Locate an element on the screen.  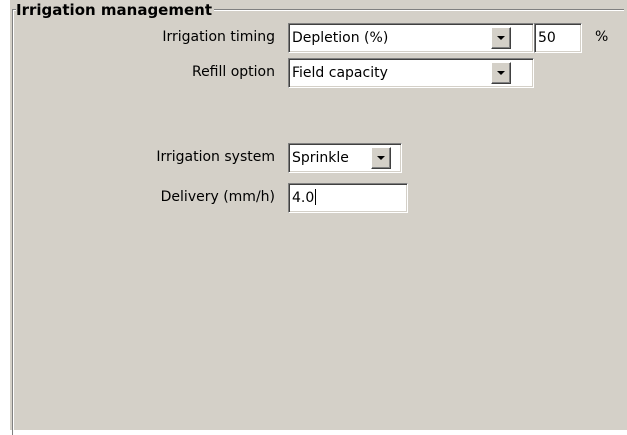
refill-option-label: Refill option is located at coordinates (233, 72).